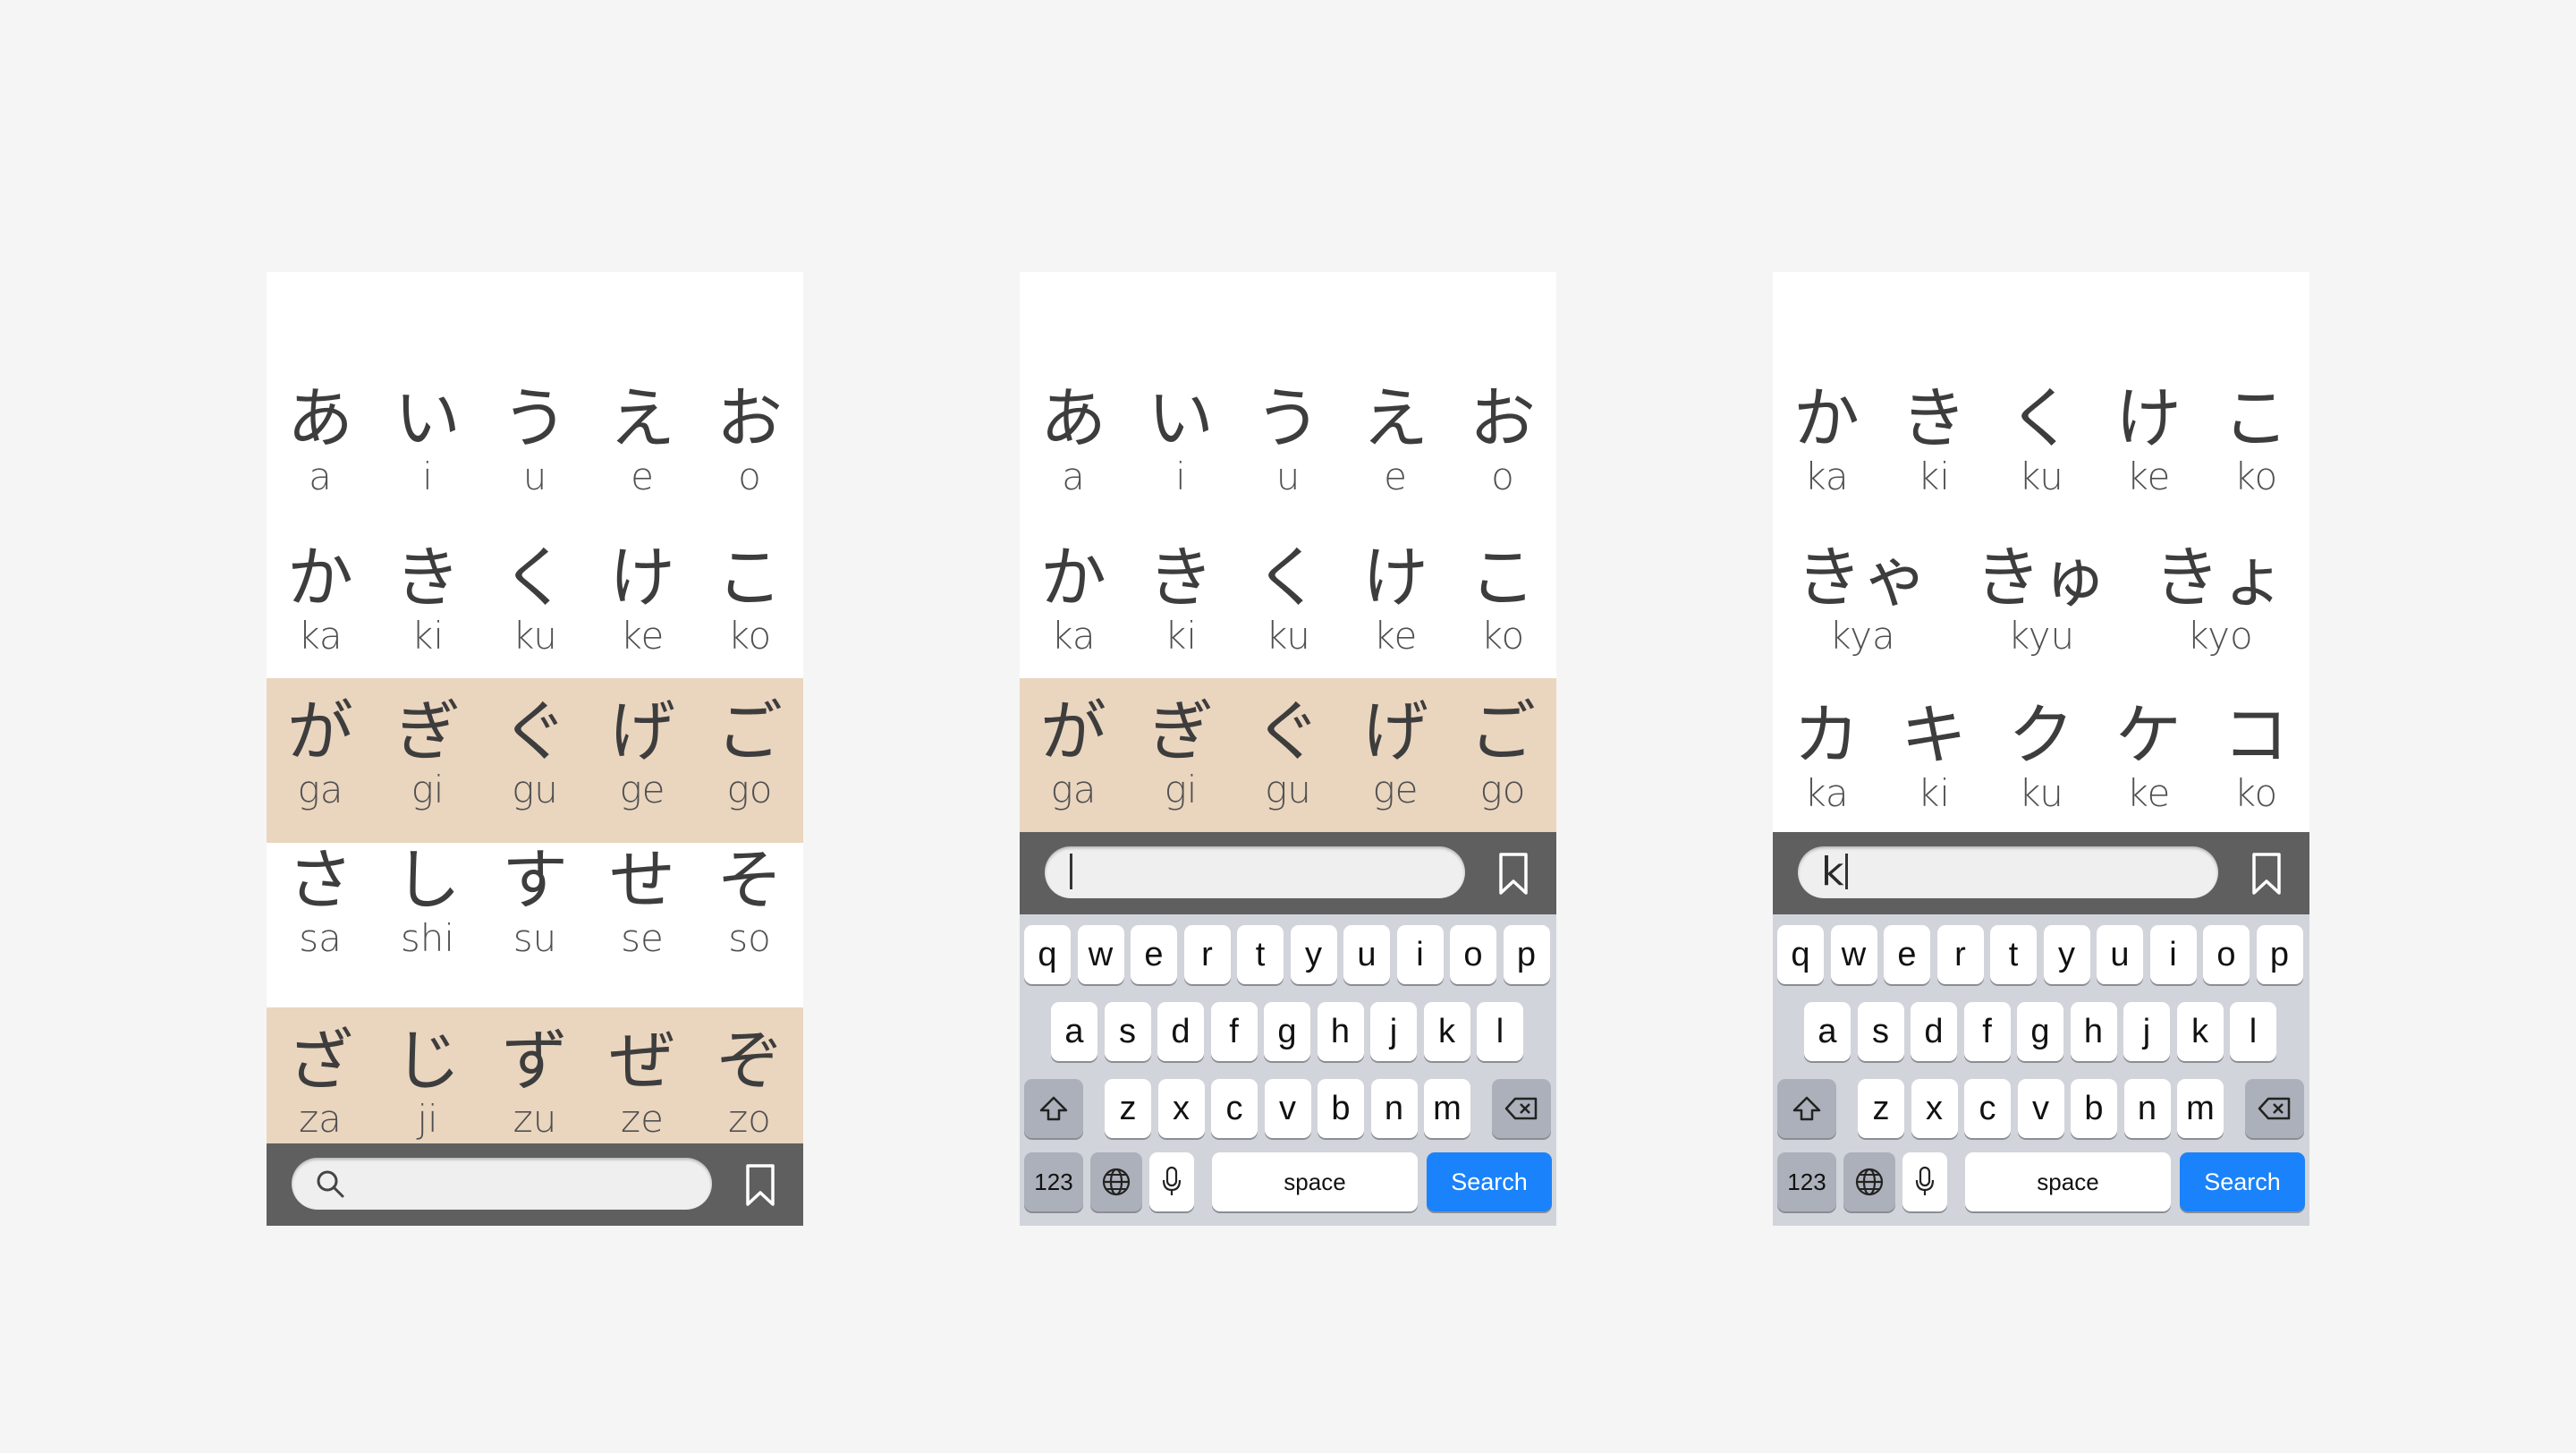 The image size is (2576, 1453). What do you see at coordinates (1074, 1031) in the screenshot?
I see `key-a: a` at bounding box center [1074, 1031].